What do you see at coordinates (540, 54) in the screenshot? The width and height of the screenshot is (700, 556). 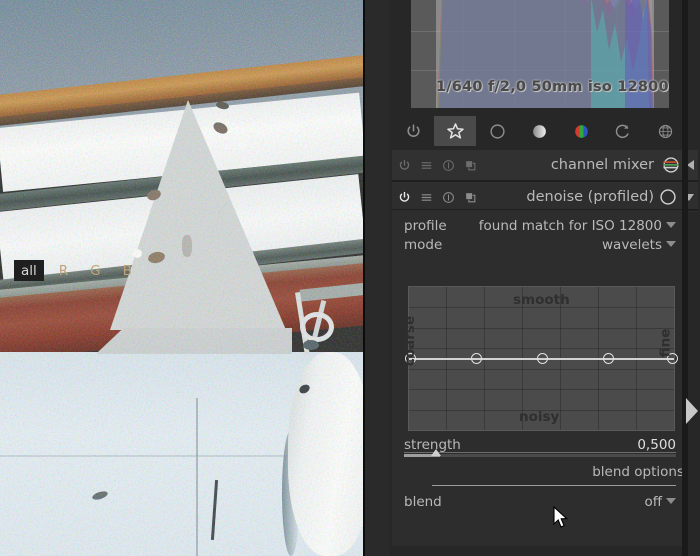 I see `histogram-widget: 1/640 f/2,0 50mm iso 12800` at bounding box center [540, 54].